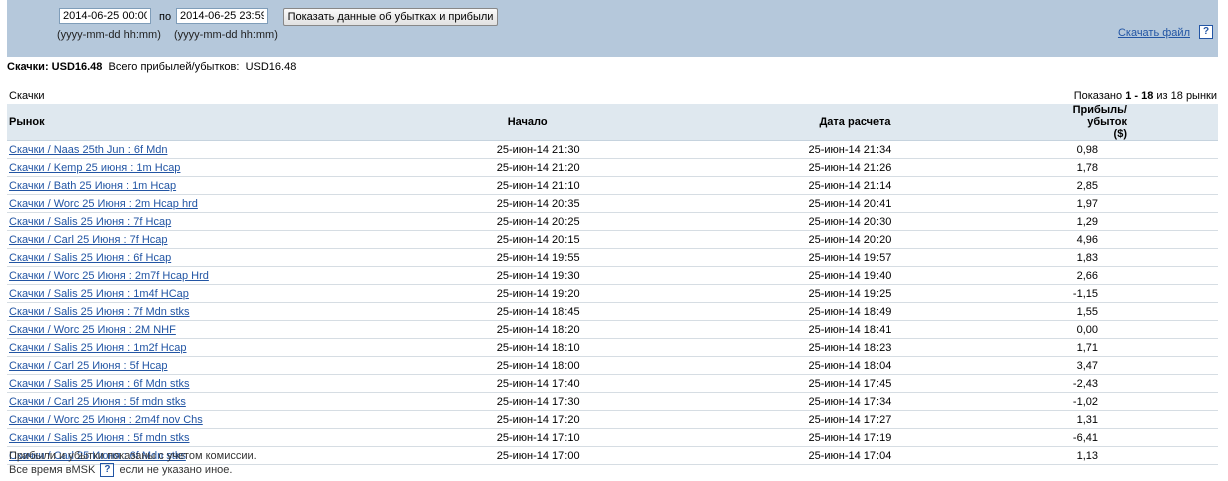 This screenshot has height=481, width=1228. What do you see at coordinates (566, 203) in the screenshot?
I see `start-time-cell: 25-июн-14 20:35` at bounding box center [566, 203].